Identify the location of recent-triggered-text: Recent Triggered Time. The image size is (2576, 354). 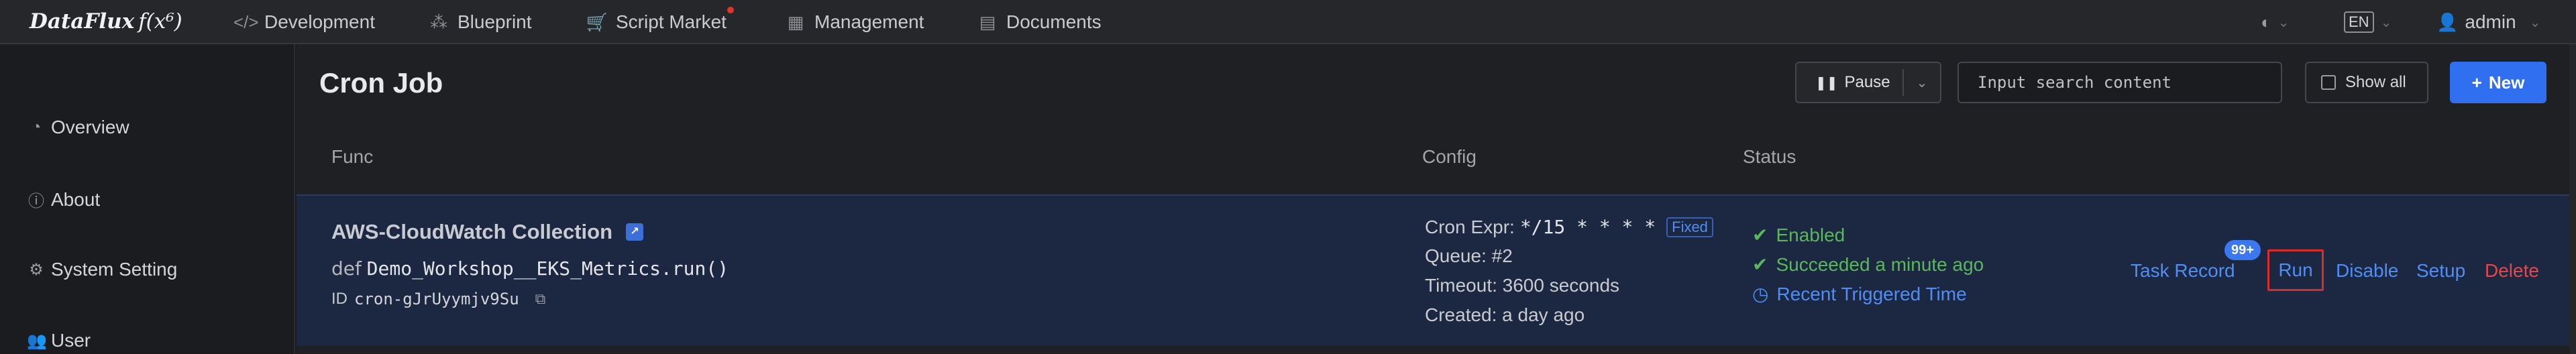
(1871, 293).